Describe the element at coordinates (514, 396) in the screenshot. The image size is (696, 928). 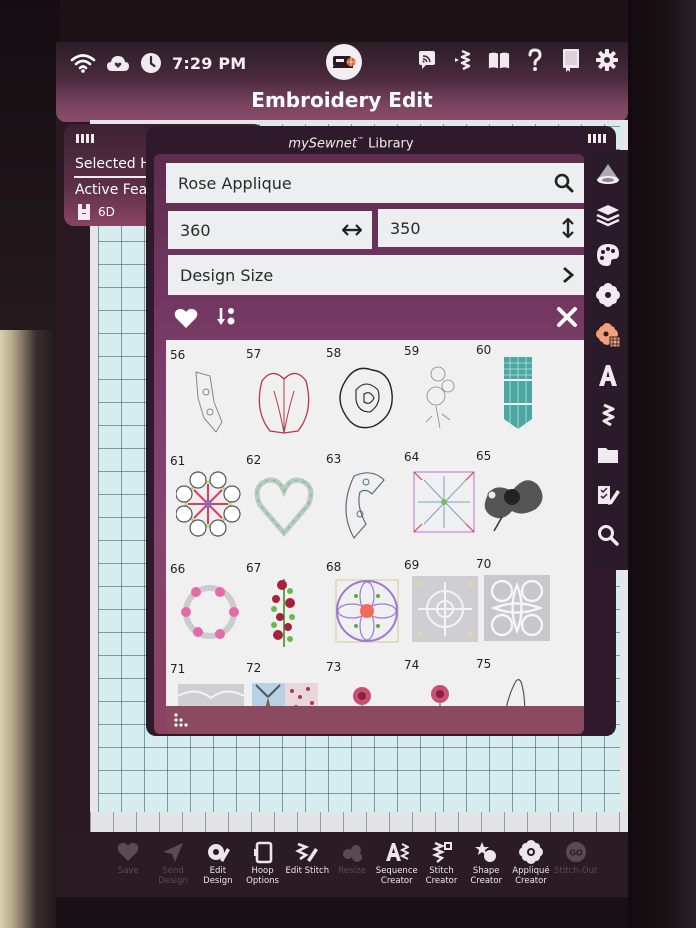
I see `design-item: 60` at that location.